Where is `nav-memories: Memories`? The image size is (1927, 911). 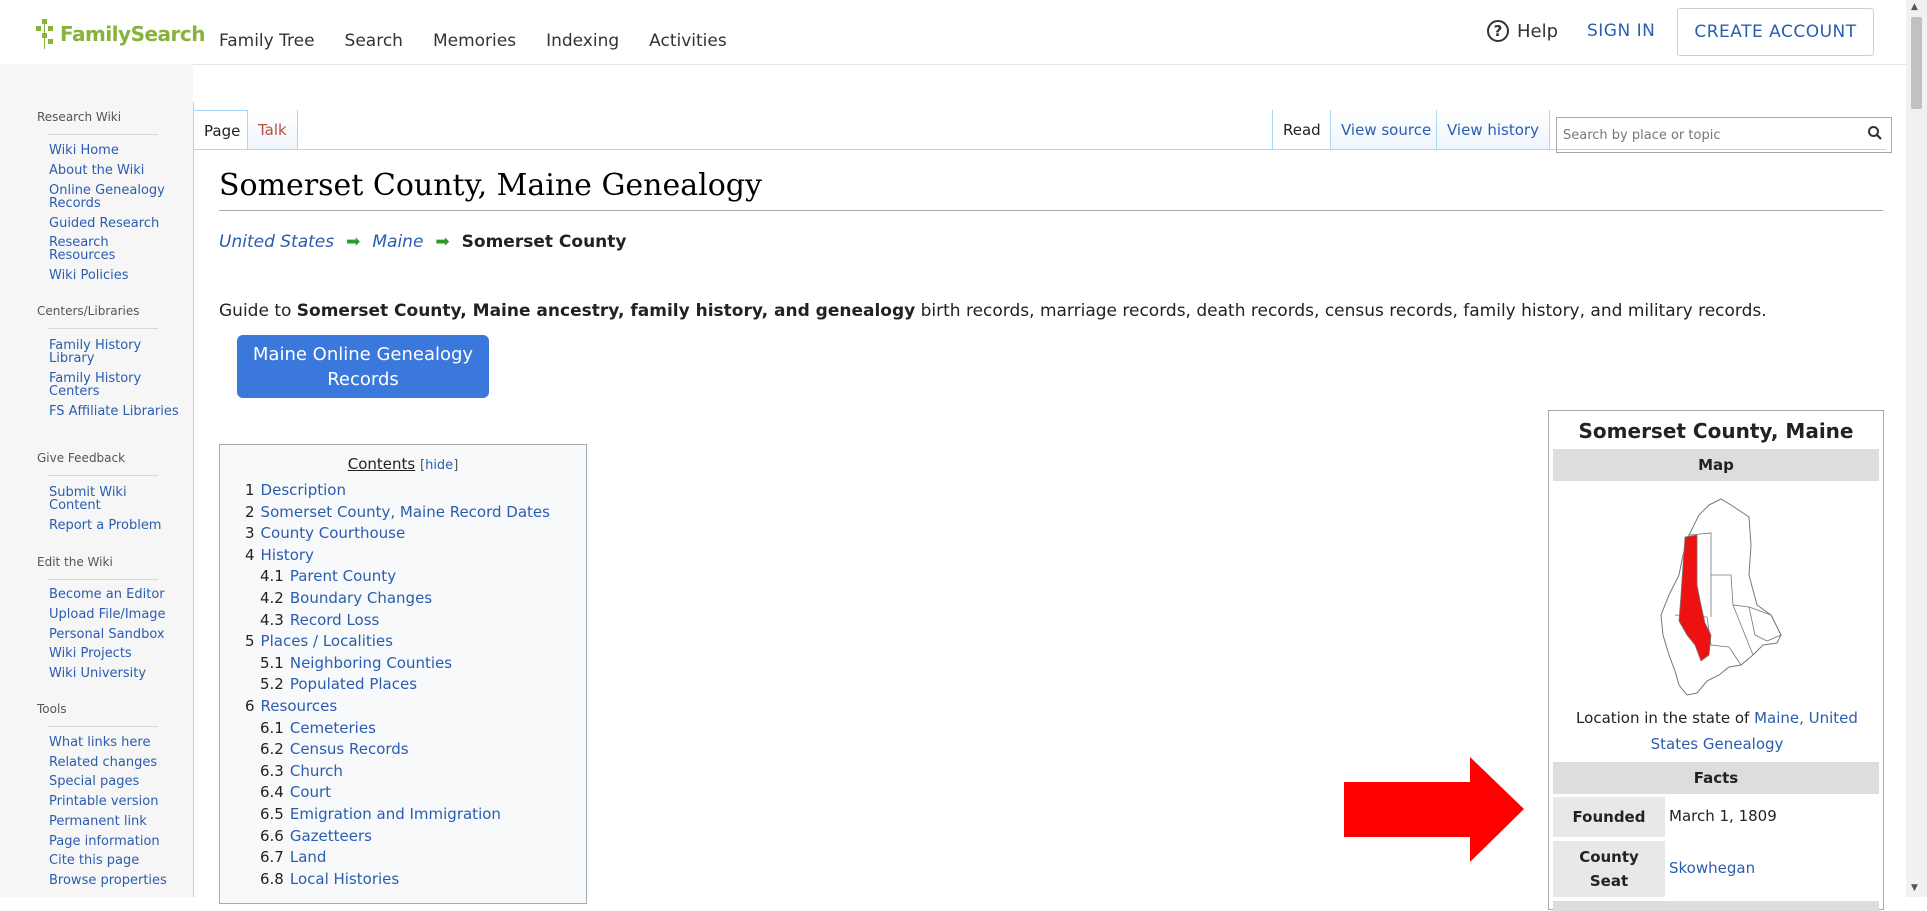
nav-memories: Memories is located at coordinates (474, 41).